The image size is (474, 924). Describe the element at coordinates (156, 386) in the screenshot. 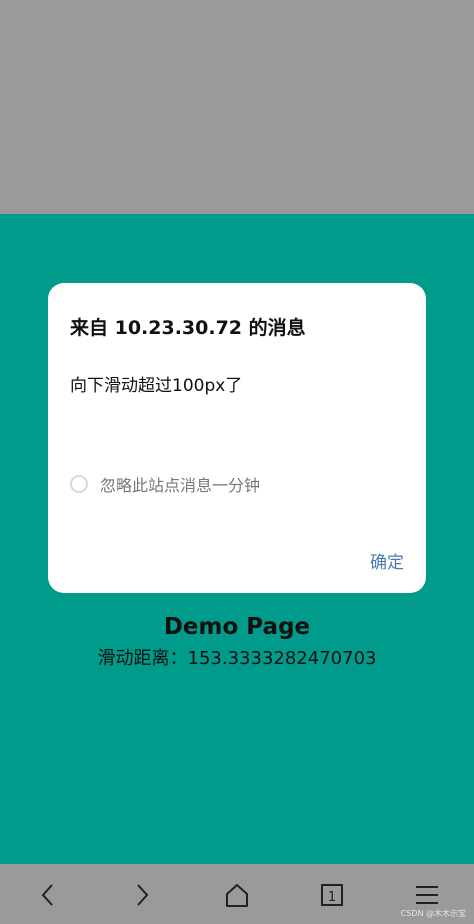

I see `dialog-message: 向下滑动超过100px了` at that location.